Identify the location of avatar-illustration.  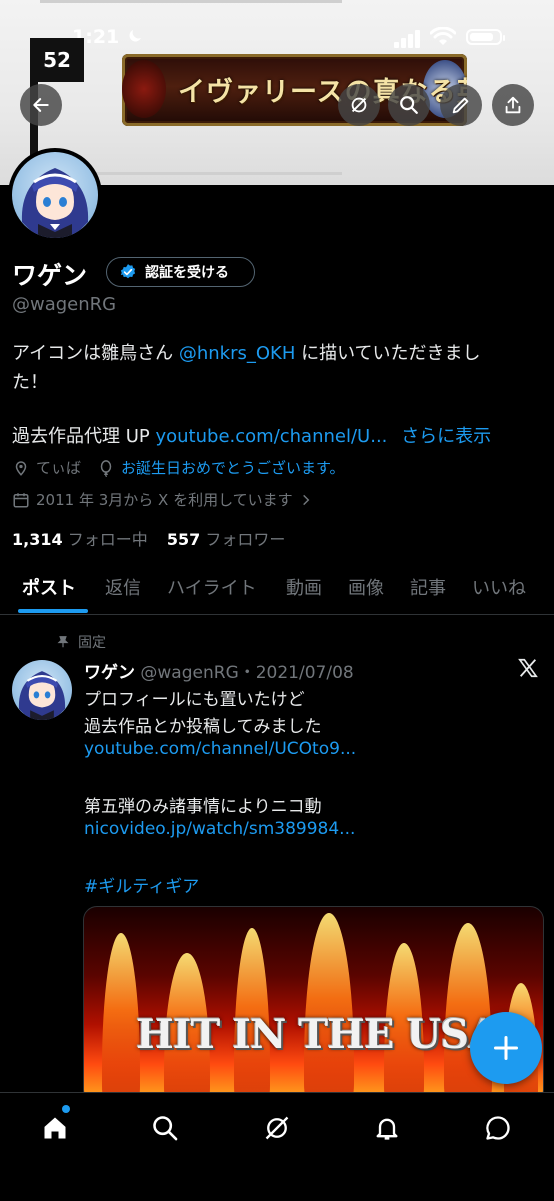
(55, 195).